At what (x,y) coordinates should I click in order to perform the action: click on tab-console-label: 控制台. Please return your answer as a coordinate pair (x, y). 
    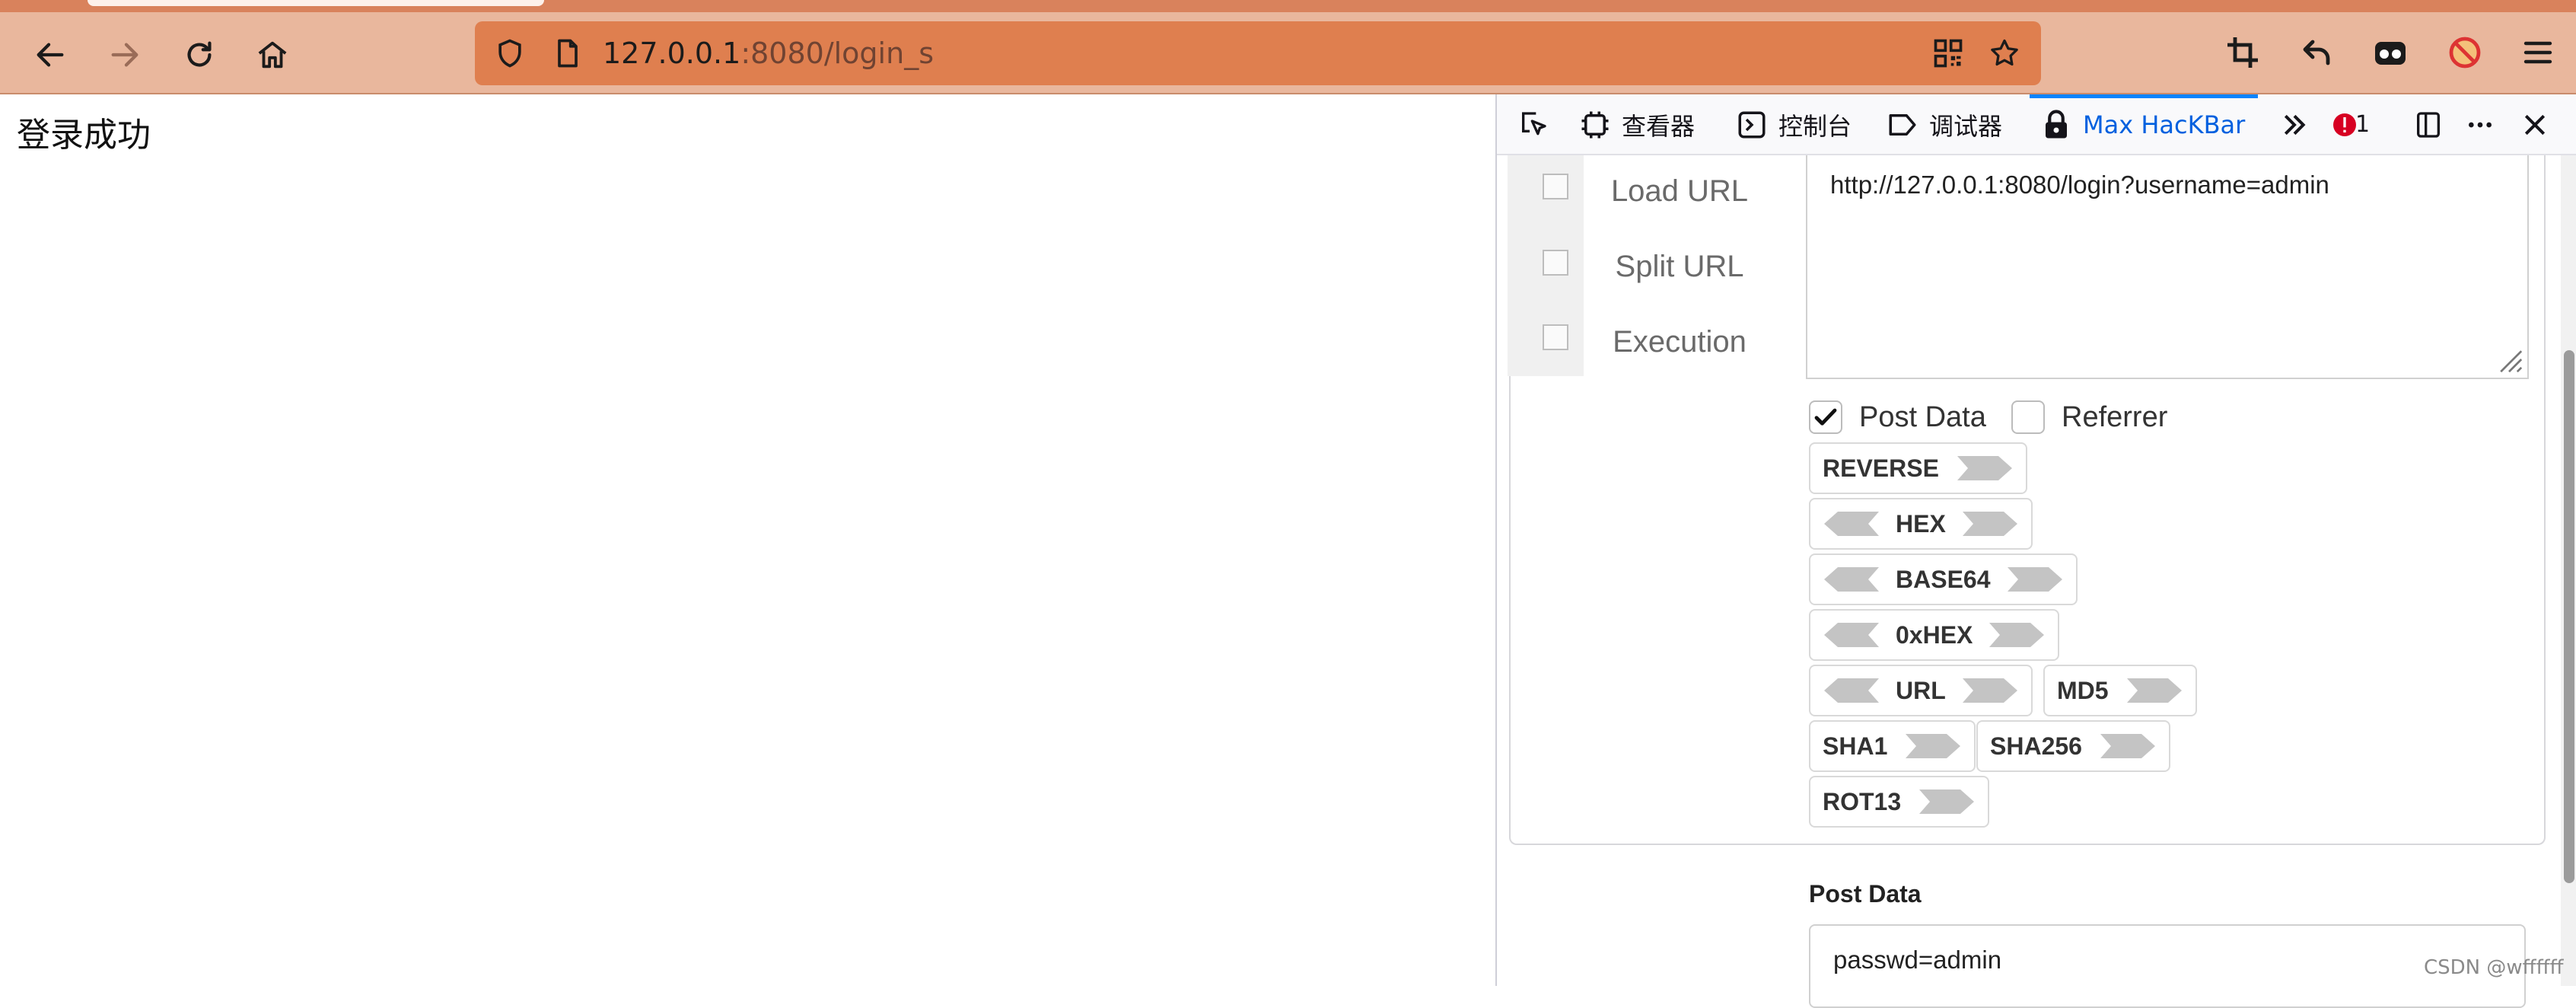
    Looking at the image, I should click on (1815, 126).